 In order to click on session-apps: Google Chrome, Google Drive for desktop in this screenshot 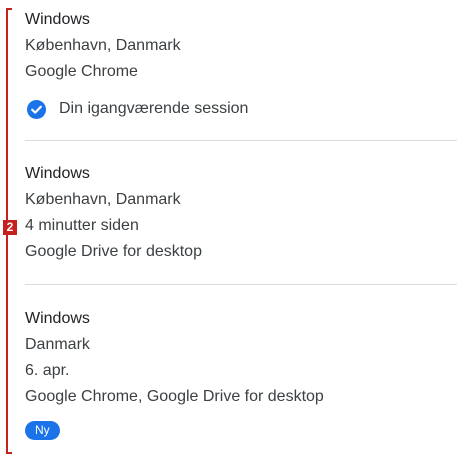, I will do `click(174, 396)`.